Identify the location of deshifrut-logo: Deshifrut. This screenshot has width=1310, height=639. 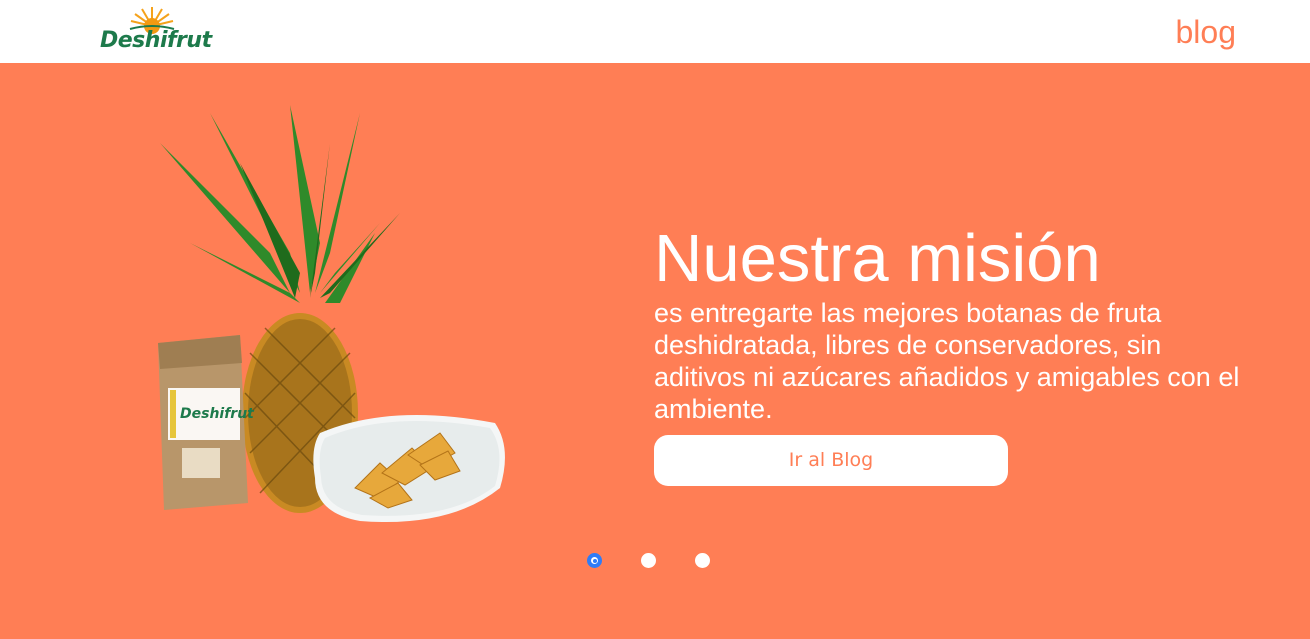
(156, 31).